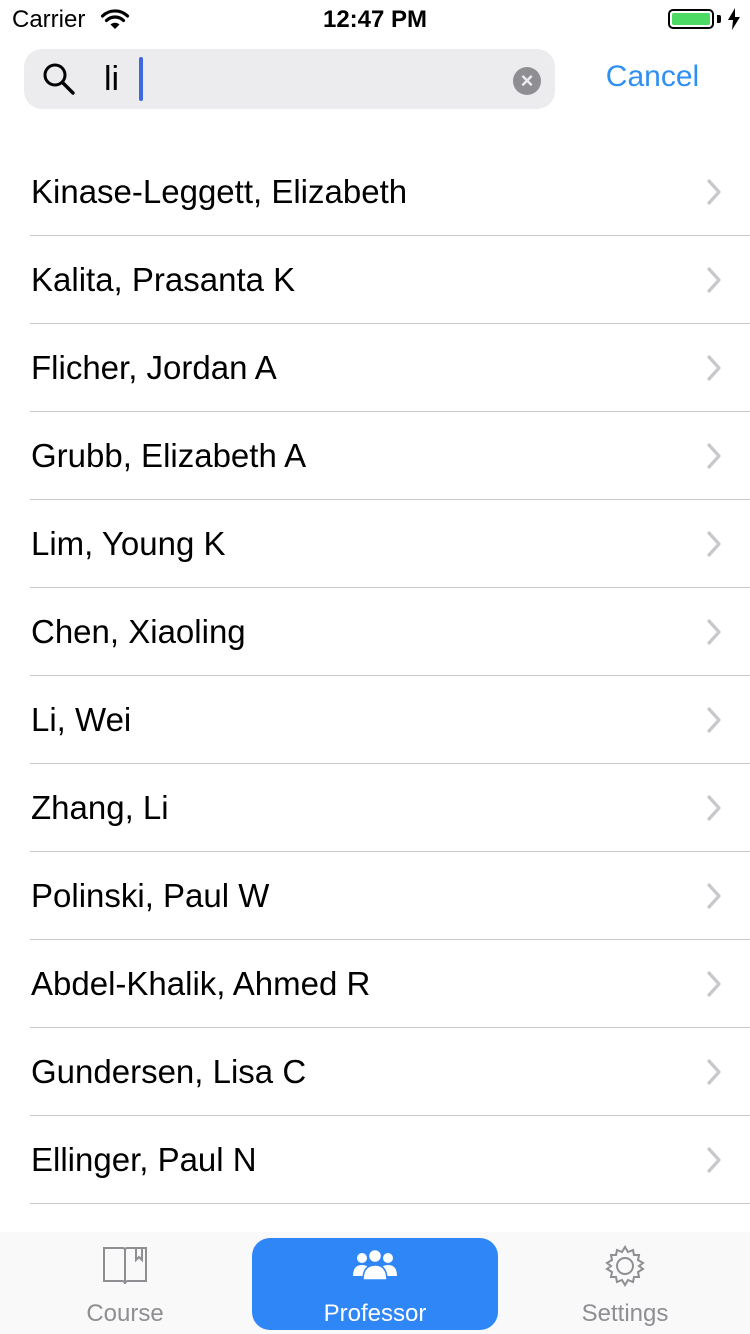 Image resolution: width=750 pixels, height=1334 pixels. I want to click on list-item: Ellinger, Paul N, so click(375, 1160).